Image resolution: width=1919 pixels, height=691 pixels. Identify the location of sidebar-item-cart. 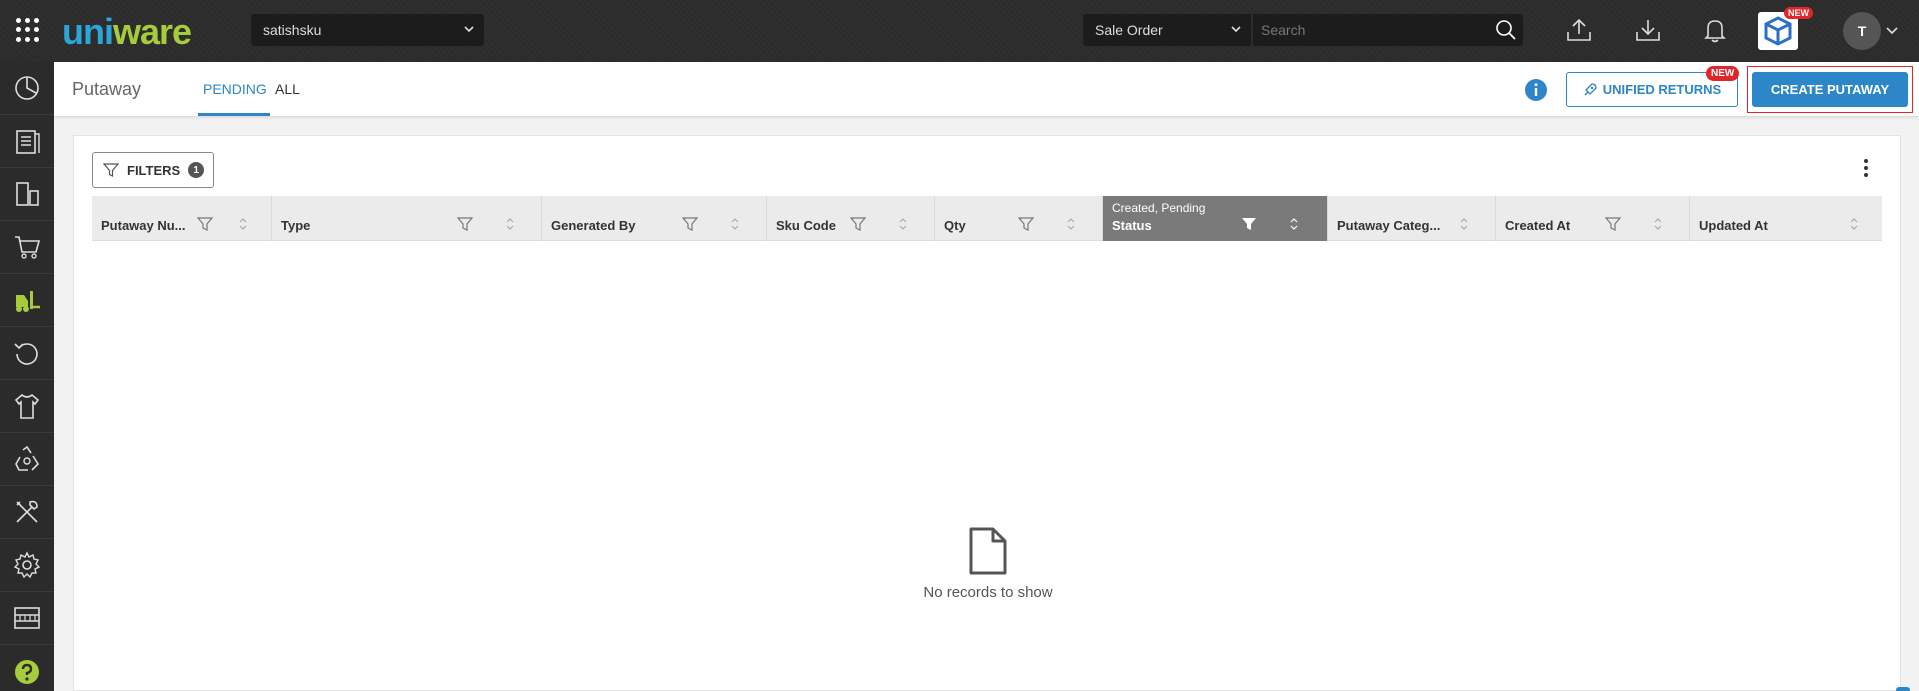
(27, 247).